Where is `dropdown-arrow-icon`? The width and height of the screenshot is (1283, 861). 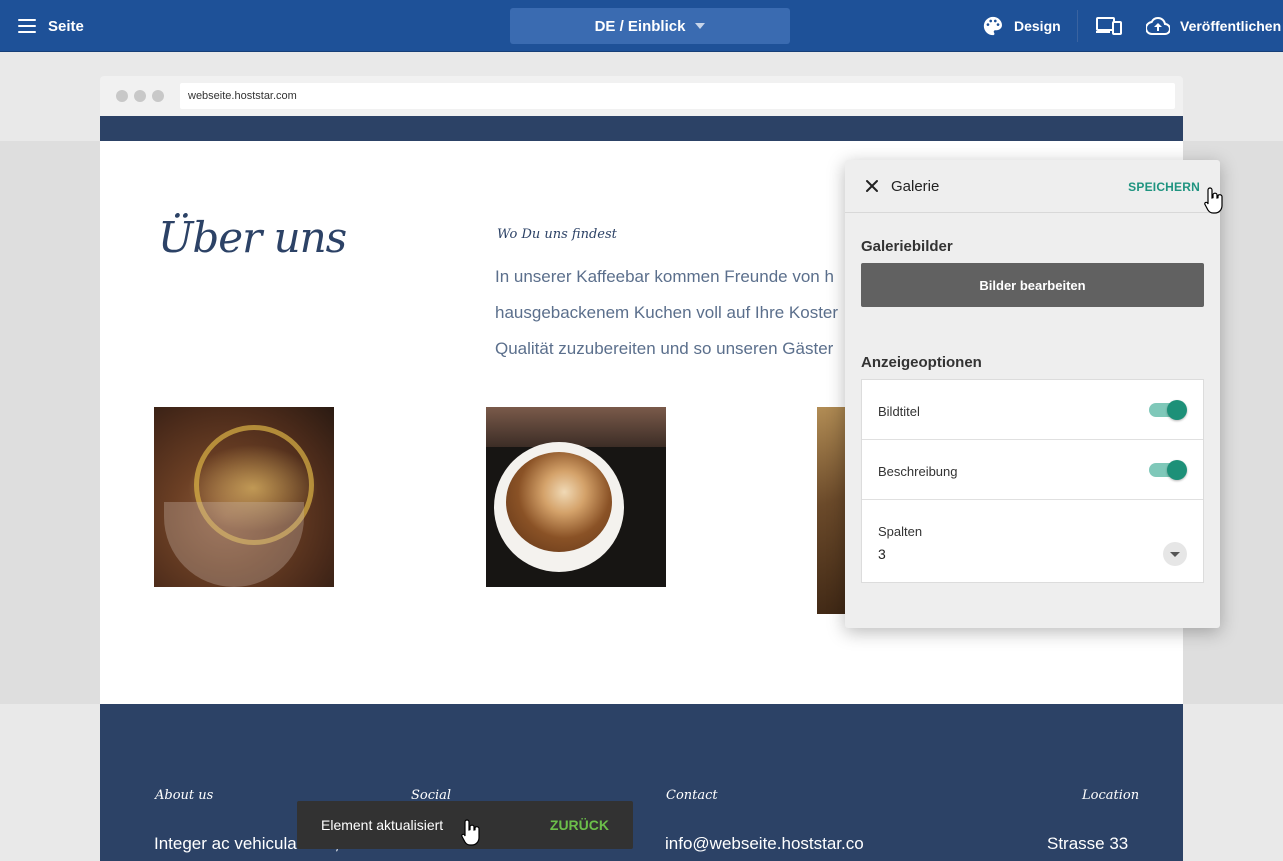 dropdown-arrow-icon is located at coordinates (1175, 554).